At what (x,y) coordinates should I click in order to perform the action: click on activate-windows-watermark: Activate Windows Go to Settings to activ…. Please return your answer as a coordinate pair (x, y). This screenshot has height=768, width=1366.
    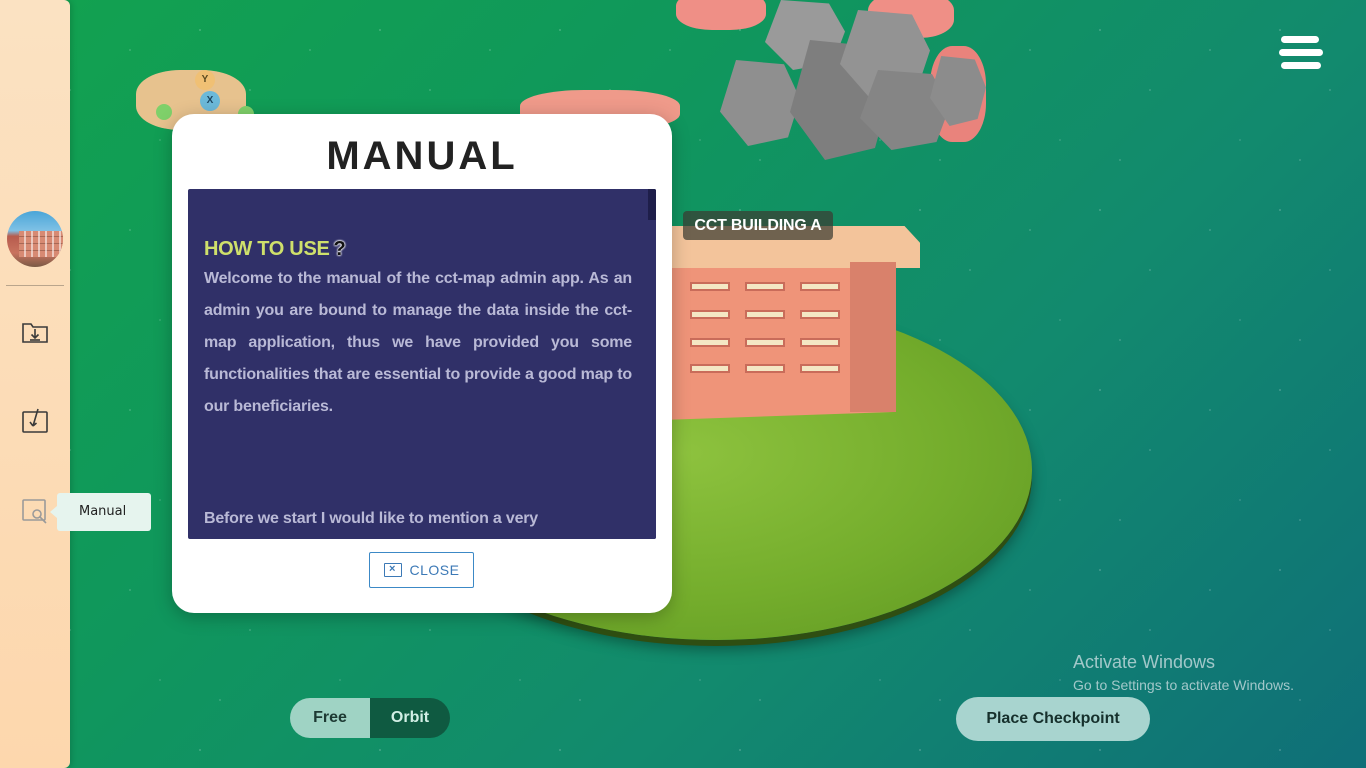
    Looking at the image, I should click on (1183, 672).